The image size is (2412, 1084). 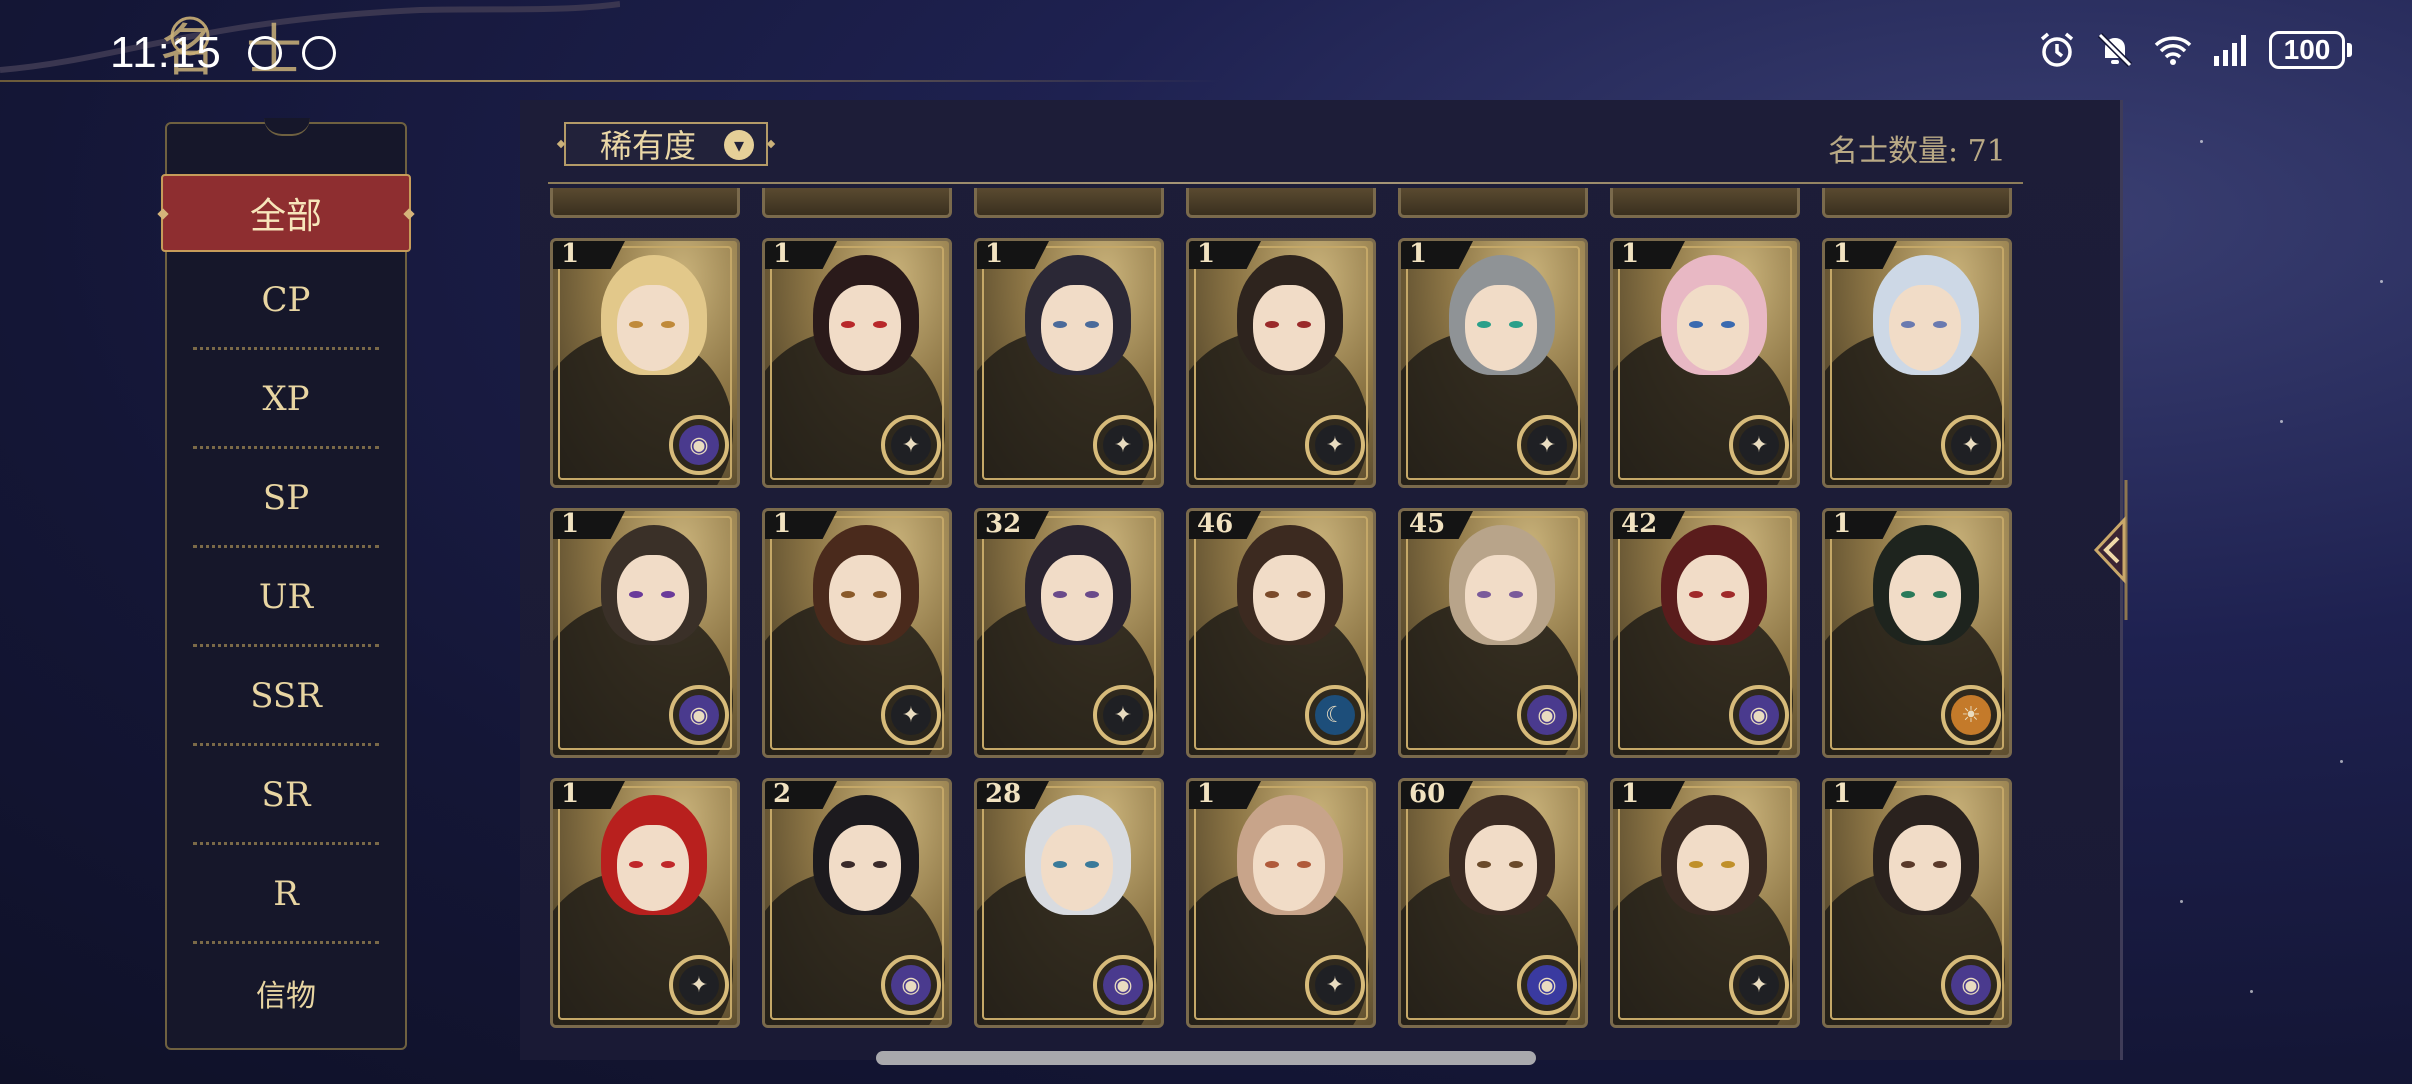 What do you see at coordinates (1705, 633) in the screenshot?
I see `character-card: 42 ◉` at bounding box center [1705, 633].